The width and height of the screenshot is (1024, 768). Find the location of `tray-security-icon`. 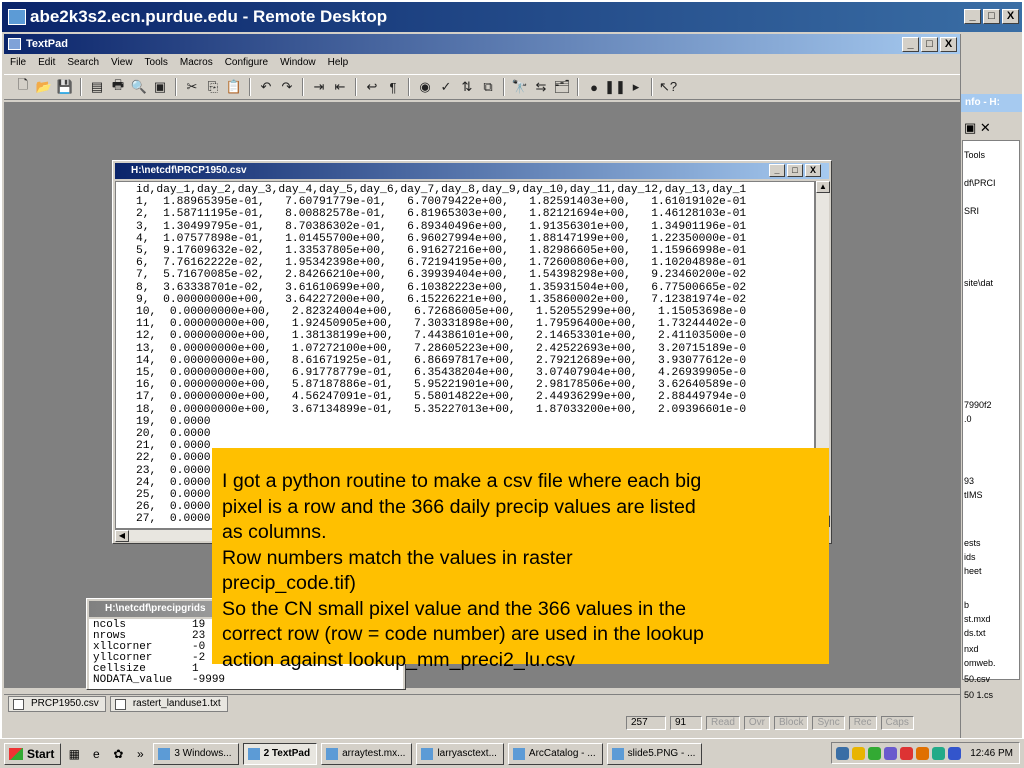

tray-security-icon is located at coordinates (859, 753).